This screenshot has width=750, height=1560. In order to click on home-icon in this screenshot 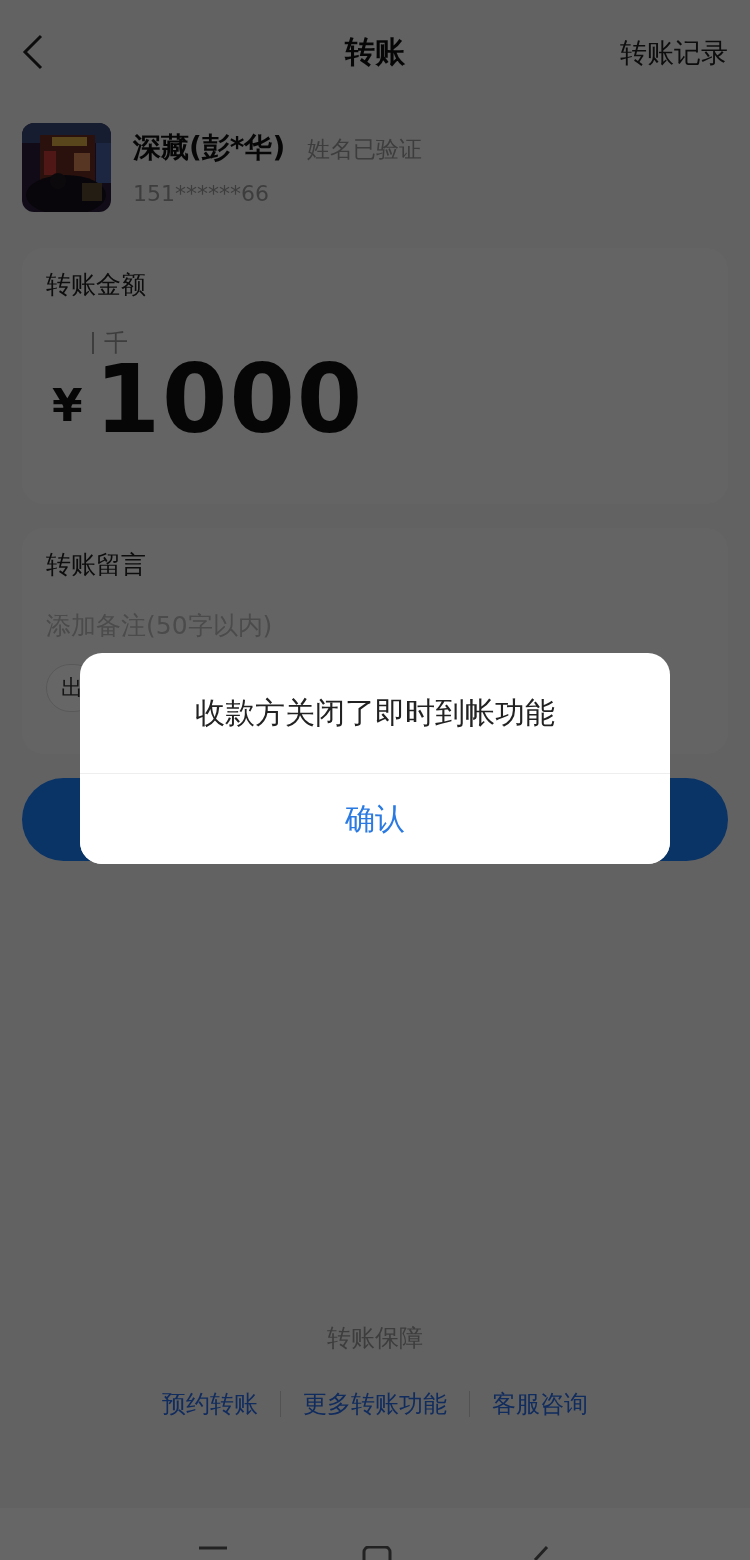, I will do `click(377, 1553)`.